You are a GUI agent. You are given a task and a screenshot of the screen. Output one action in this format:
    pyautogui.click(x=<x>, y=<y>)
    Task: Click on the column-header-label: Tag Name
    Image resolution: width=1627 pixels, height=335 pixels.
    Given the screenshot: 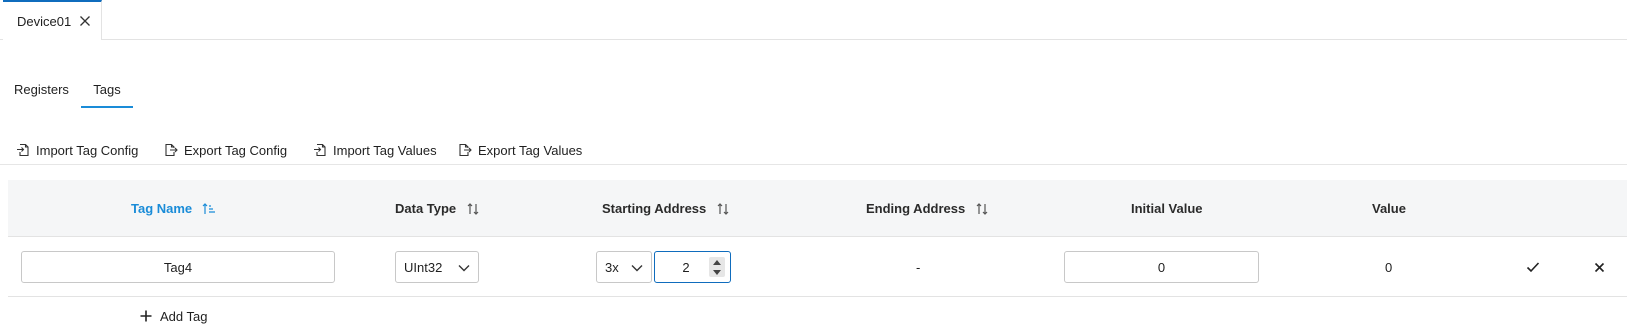 What is the action you would take?
    pyautogui.click(x=162, y=208)
    